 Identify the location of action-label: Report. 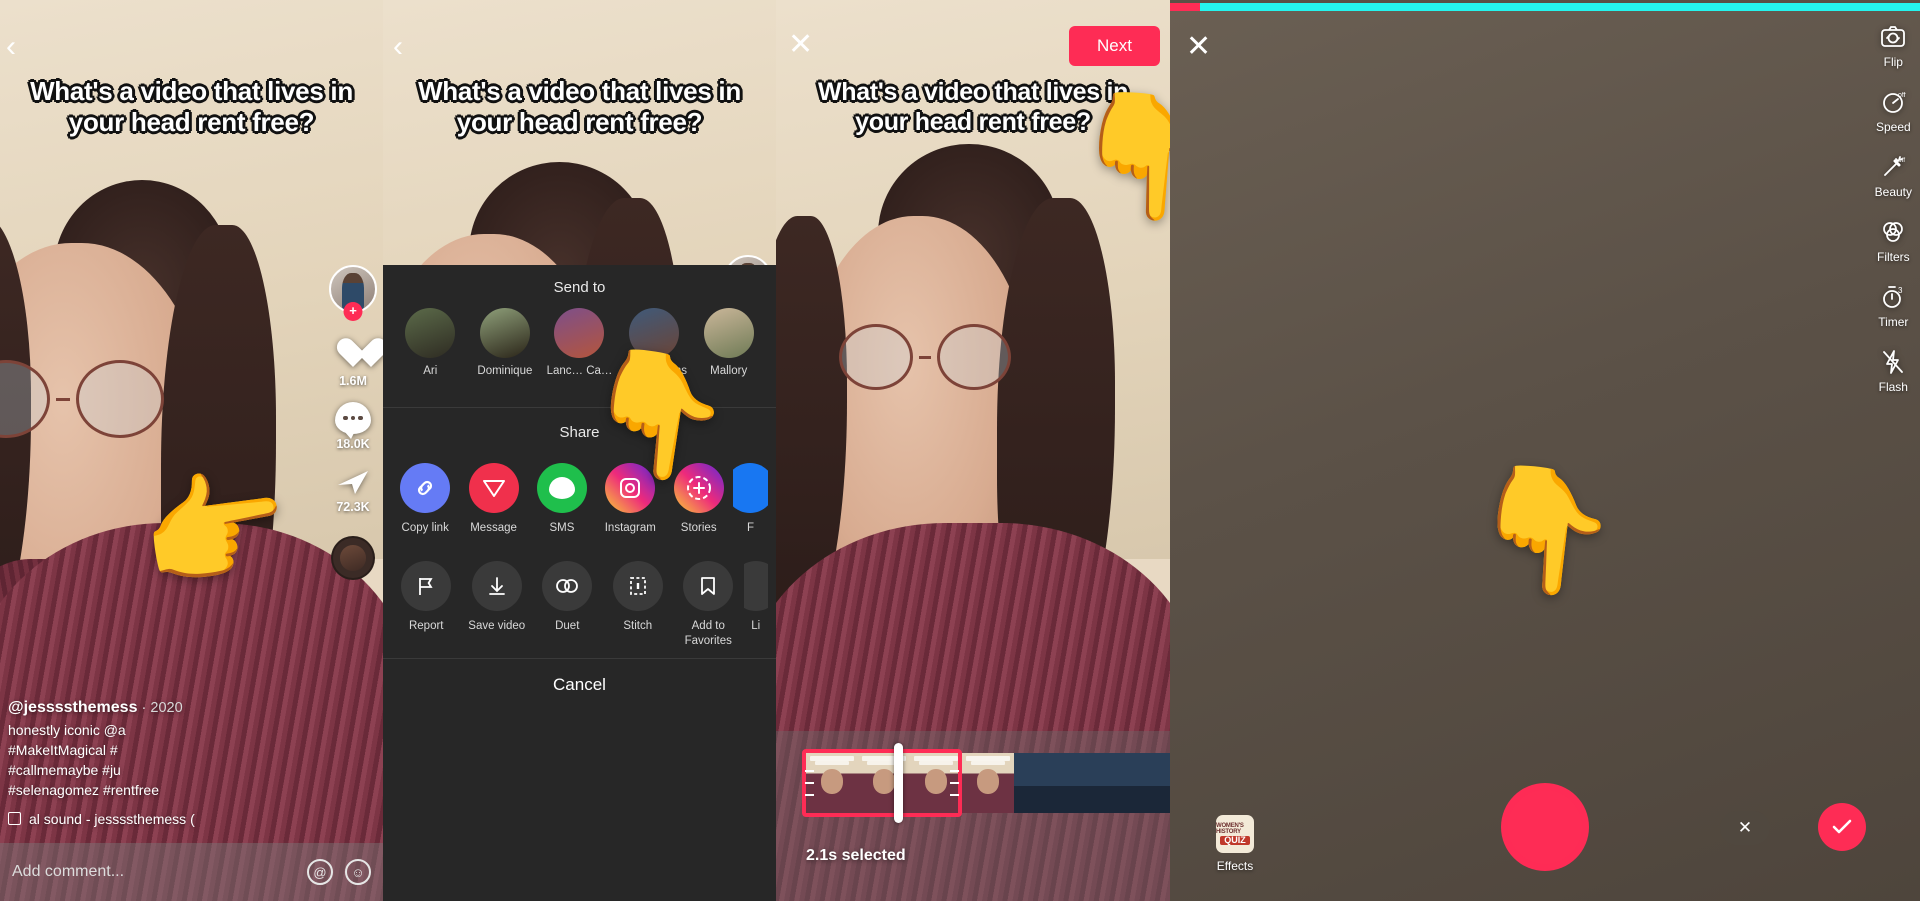
(426, 626).